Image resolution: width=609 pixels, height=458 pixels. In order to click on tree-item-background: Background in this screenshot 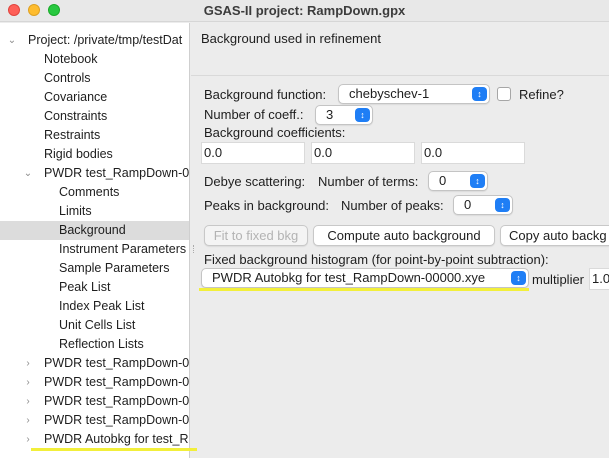, I will do `click(94, 230)`.